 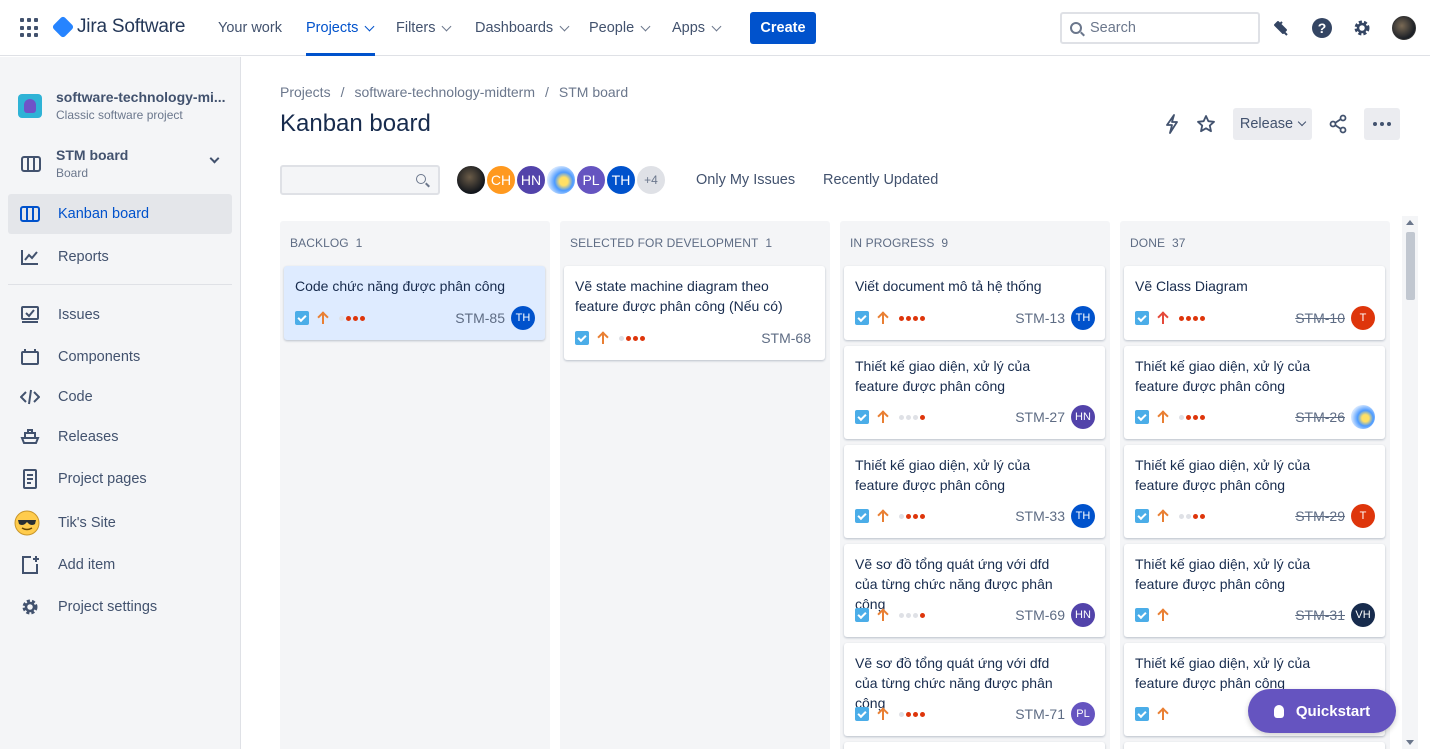 What do you see at coordinates (1040, 516) in the screenshot?
I see `issue-key: STM-33` at bounding box center [1040, 516].